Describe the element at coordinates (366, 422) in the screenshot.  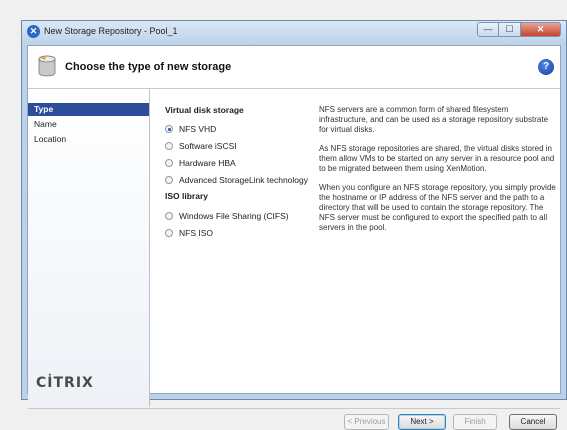
I see `previous-button: < Previous` at that location.